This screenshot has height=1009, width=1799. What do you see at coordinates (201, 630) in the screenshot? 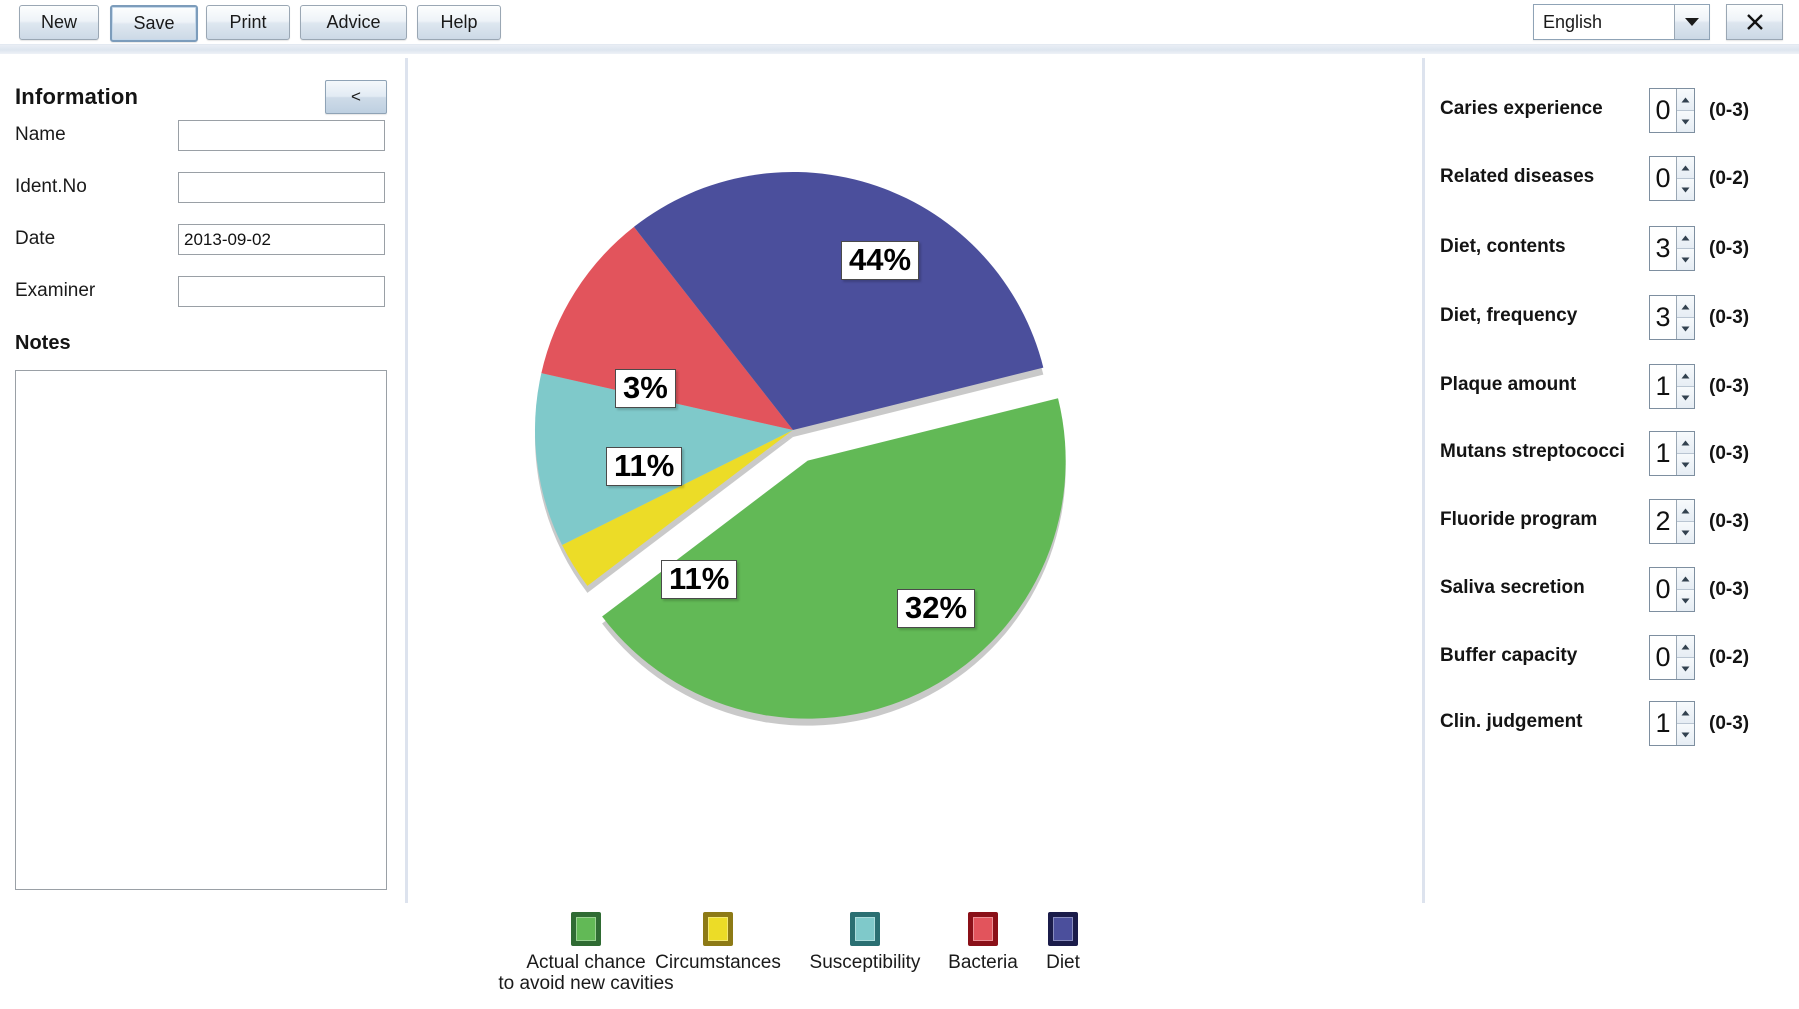
I see `notes-input` at bounding box center [201, 630].